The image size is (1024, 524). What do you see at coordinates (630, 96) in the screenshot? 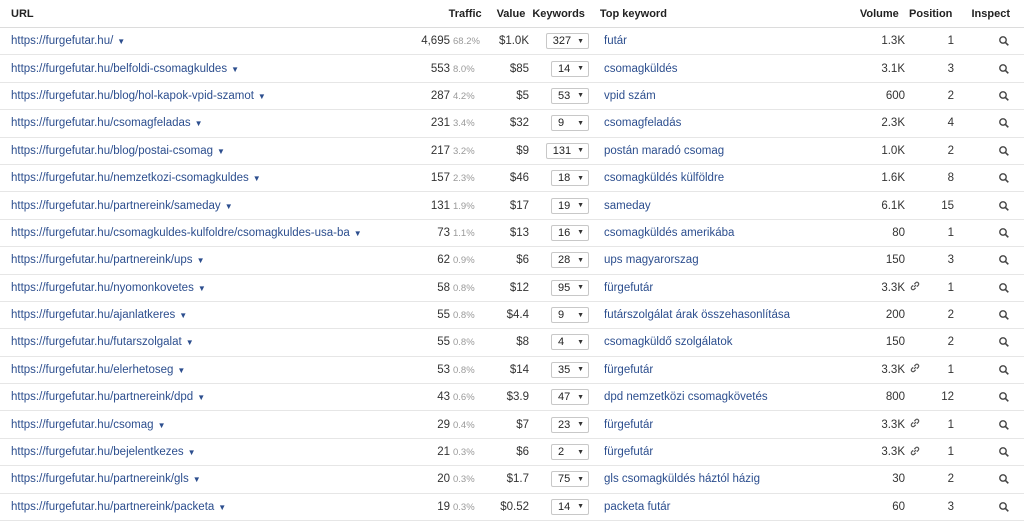
I see `top-keyword-link: vpid szám` at bounding box center [630, 96].